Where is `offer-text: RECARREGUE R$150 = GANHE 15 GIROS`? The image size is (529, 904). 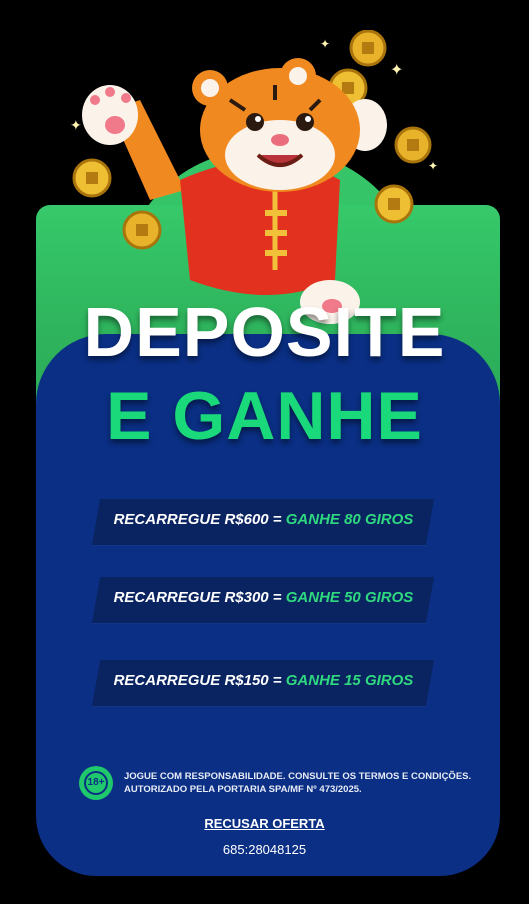 offer-text: RECARREGUE R$150 = GANHE 15 GIROS is located at coordinates (263, 680).